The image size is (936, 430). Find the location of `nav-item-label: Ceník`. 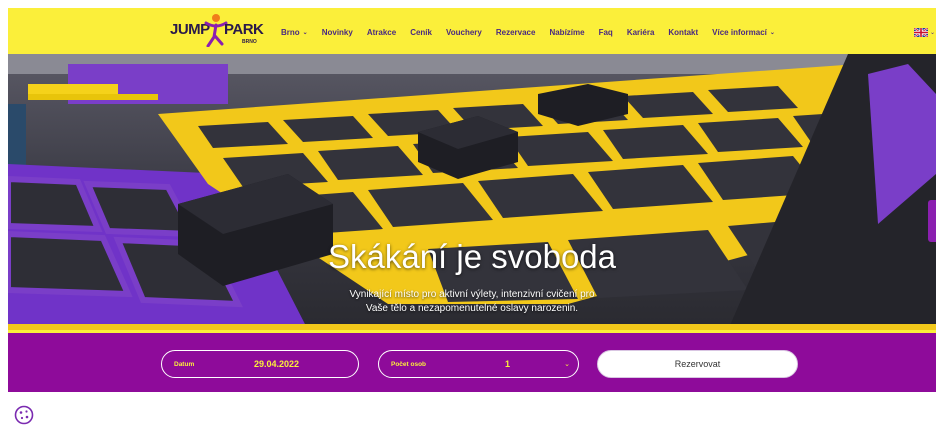

nav-item-label: Ceník is located at coordinates (421, 32).